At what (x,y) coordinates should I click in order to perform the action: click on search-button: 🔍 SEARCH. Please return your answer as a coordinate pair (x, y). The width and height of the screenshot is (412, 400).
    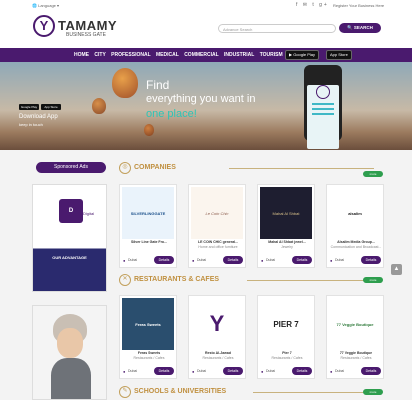
    Looking at the image, I should click on (360, 28).